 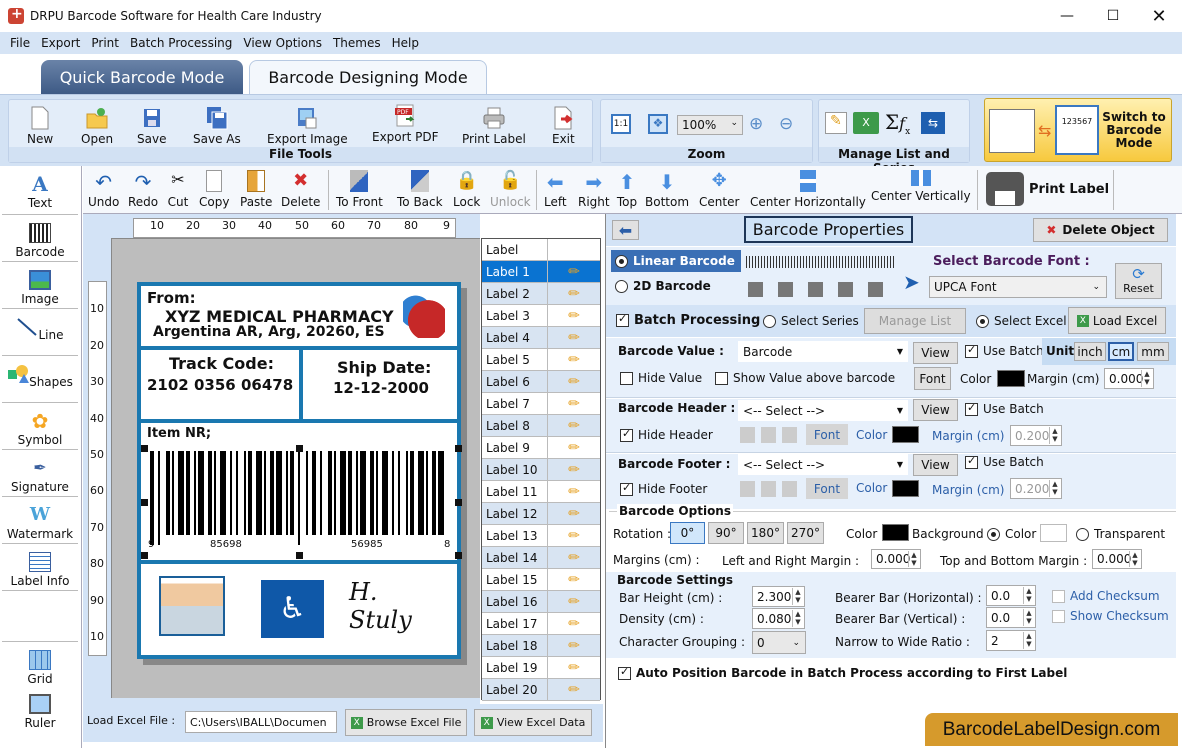 I want to click on ship-date-value: 12-12-2000, so click(x=381, y=388).